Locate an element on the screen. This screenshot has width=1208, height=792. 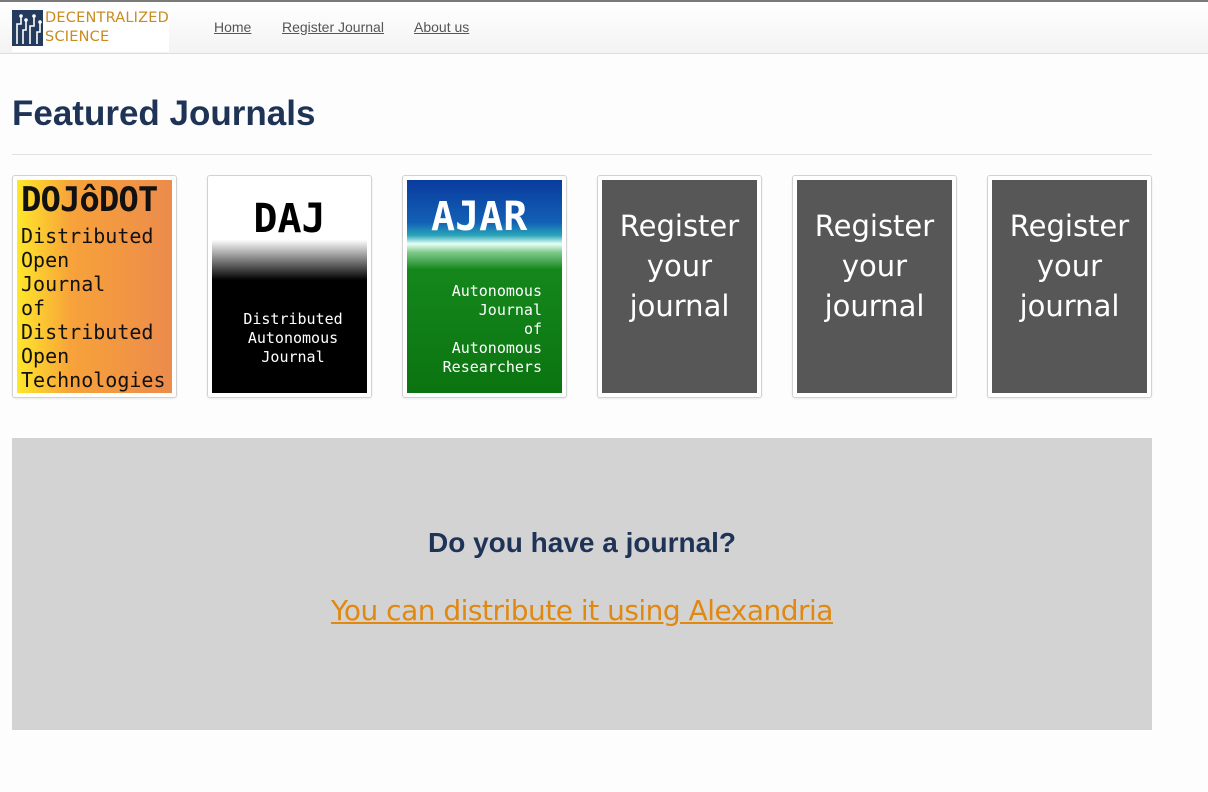
nav-home-link: Home is located at coordinates (232, 27).